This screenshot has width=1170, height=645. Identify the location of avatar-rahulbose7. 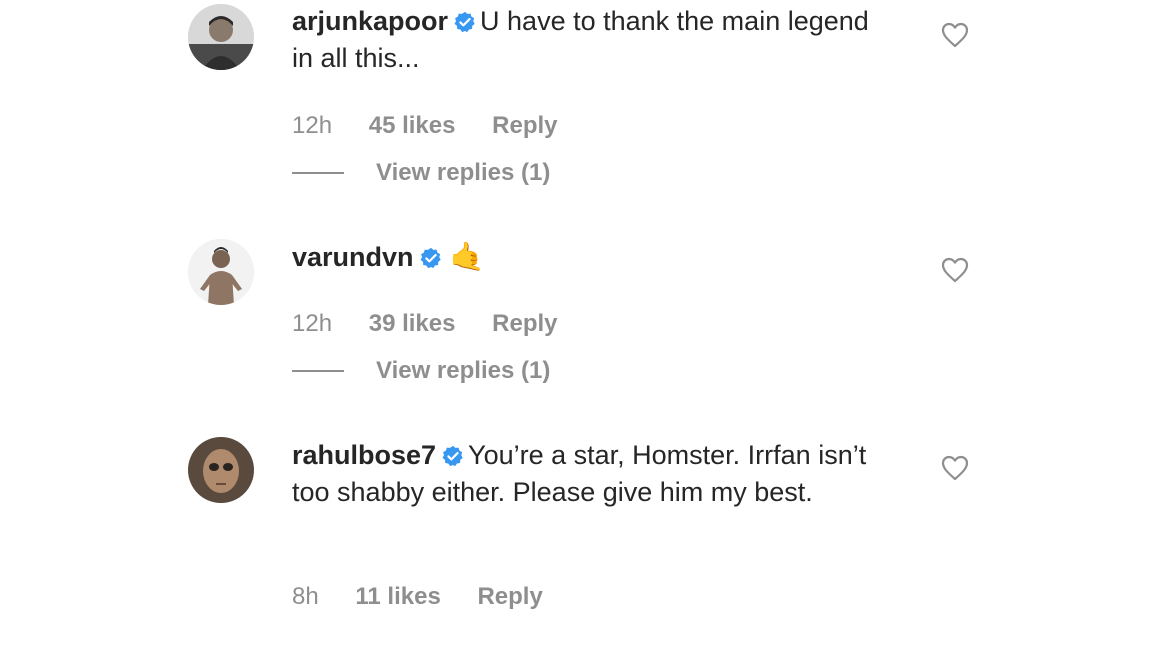
(221, 470).